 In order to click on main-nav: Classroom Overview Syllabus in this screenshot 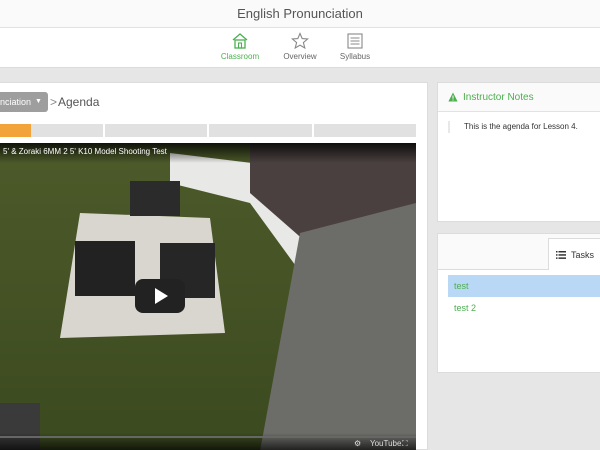, I will do `click(300, 48)`.